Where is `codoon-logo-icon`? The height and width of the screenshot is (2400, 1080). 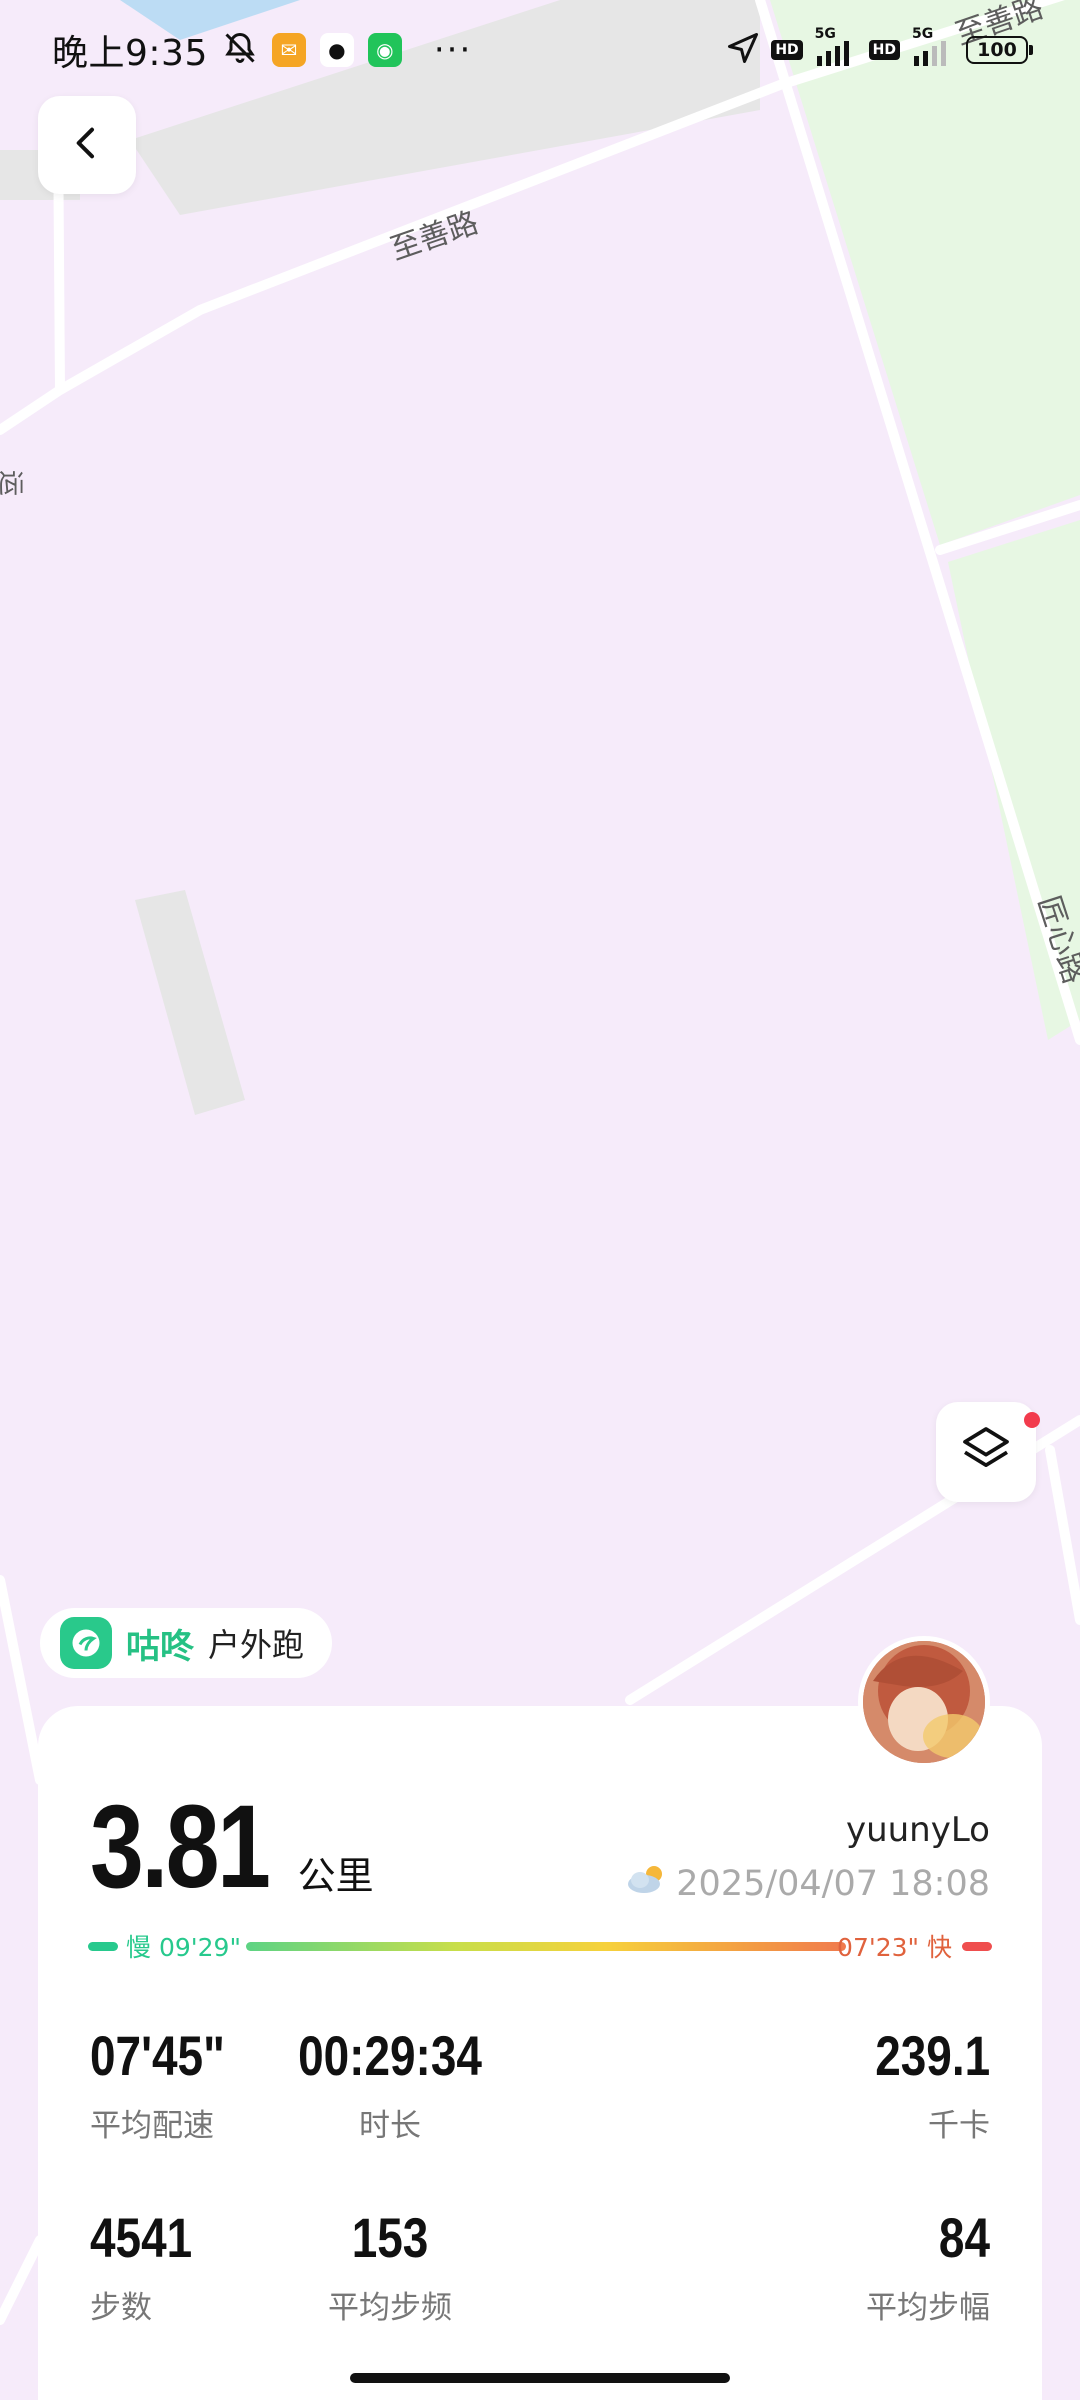 codoon-logo-icon is located at coordinates (86, 1643).